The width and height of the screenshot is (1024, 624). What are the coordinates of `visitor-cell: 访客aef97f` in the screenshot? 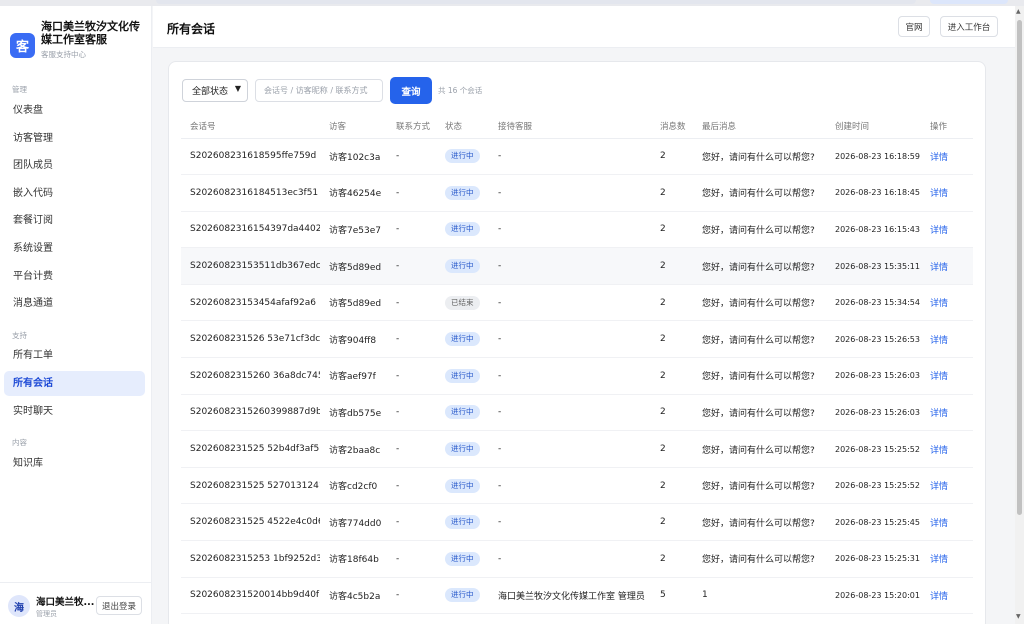 It's located at (353, 376).